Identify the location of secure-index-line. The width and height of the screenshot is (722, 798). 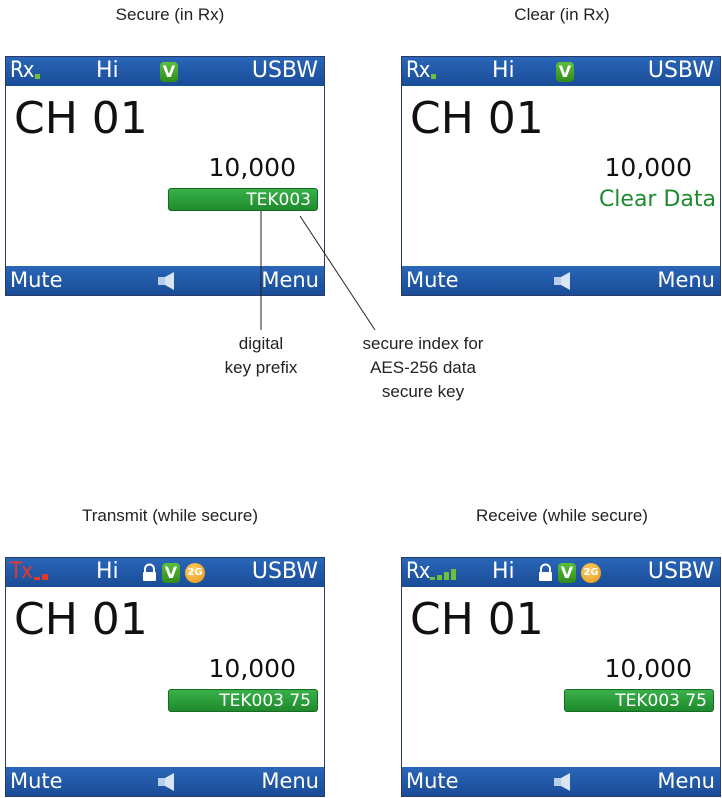
(337, 273).